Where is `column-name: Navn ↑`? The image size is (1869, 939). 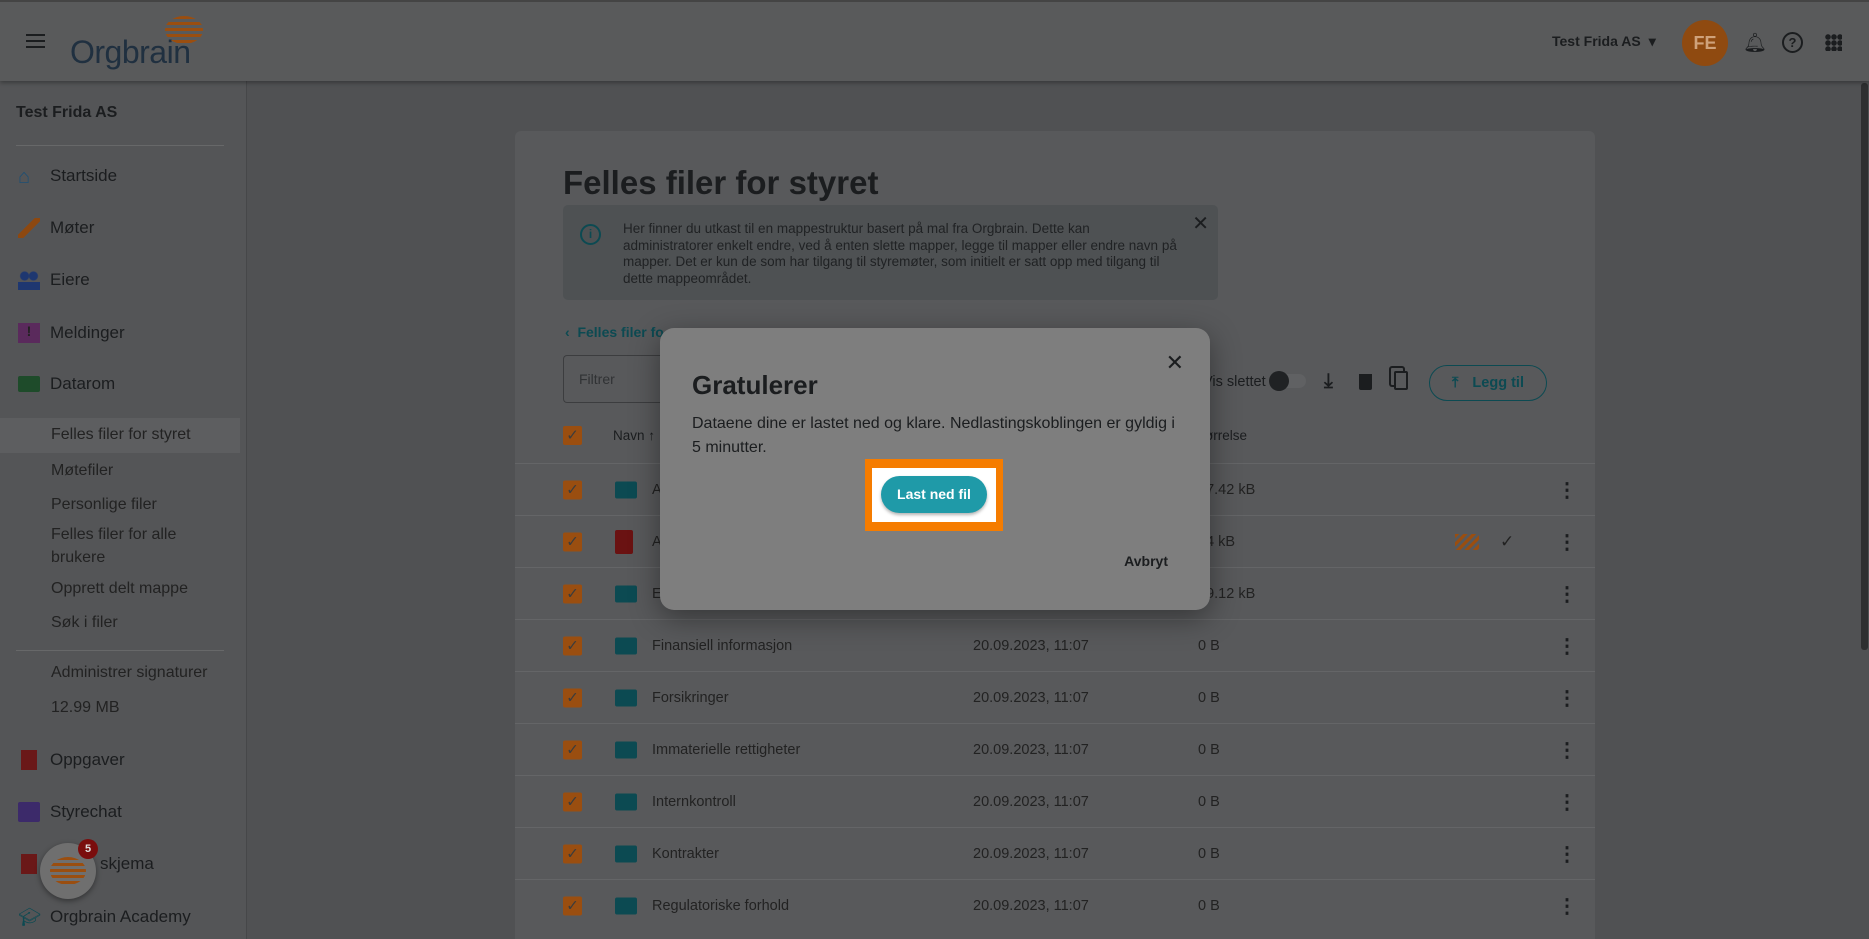
column-name: Navn ↑ is located at coordinates (634, 435).